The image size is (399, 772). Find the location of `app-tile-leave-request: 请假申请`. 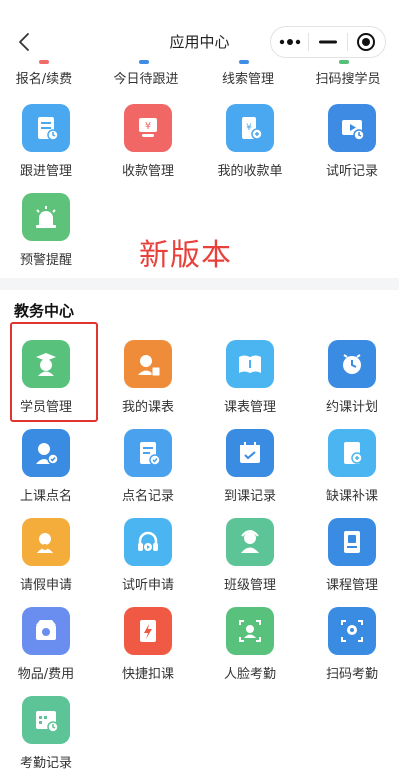

app-tile-leave-request: 请假申请 is located at coordinates (52, 562).